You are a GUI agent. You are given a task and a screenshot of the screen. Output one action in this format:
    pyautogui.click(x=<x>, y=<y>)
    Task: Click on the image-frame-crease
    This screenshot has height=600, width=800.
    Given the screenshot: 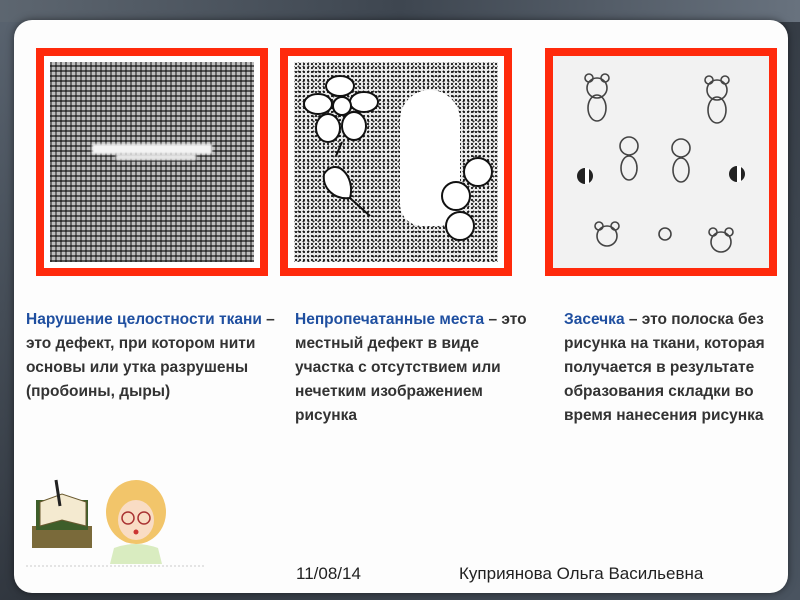 What is the action you would take?
    pyautogui.click(x=661, y=162)
    